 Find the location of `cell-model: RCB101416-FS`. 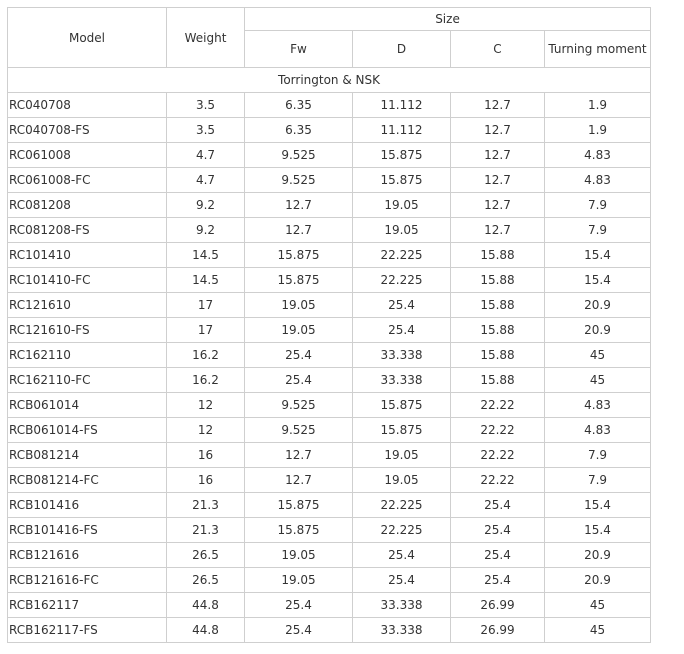

cell-model: RCB101416-FS is located at coordinates (87, 530).